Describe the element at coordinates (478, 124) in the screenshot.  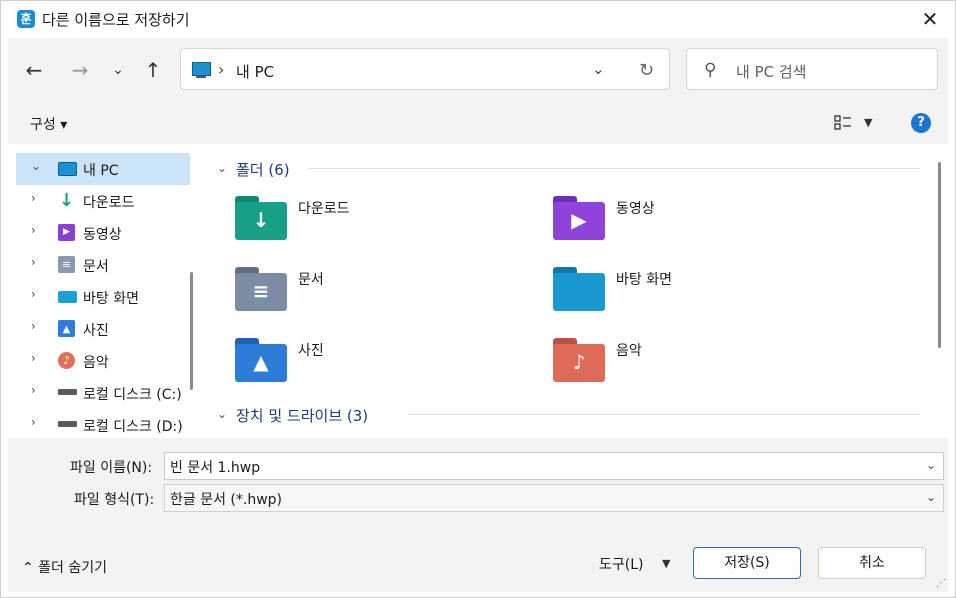
I see `command-bar` at that location.